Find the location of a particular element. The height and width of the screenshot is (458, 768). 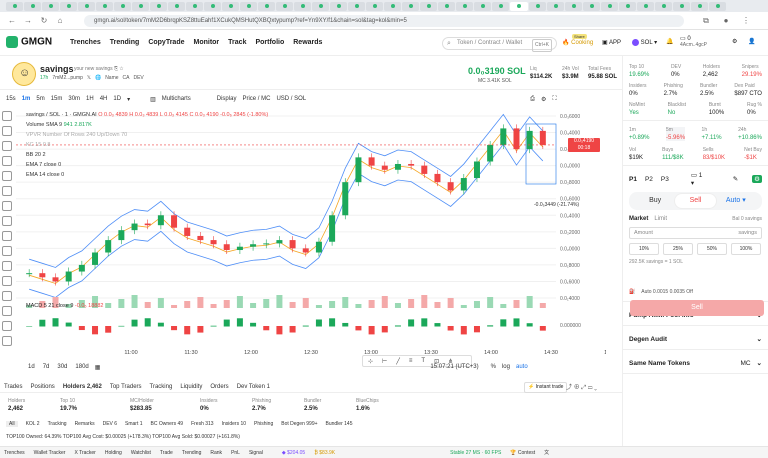

trend-line-tool-icon is located at coordinates (7, 131).